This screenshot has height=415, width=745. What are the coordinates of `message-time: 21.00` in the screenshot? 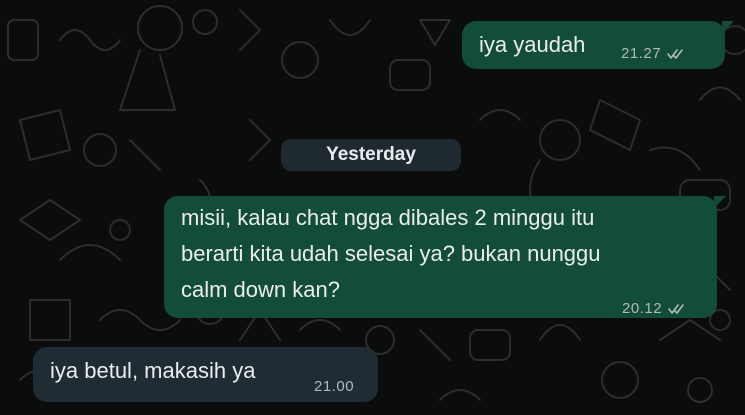 It's located at (334, 386).